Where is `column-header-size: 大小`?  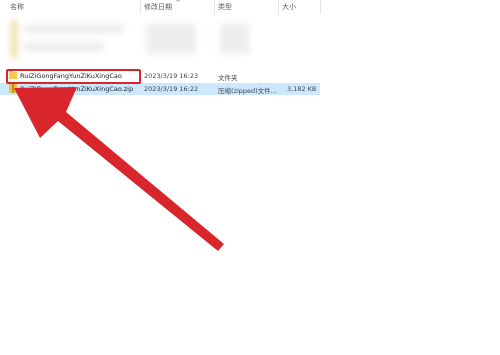 column-header-size: 大小 is located at coordinates (289, 7).